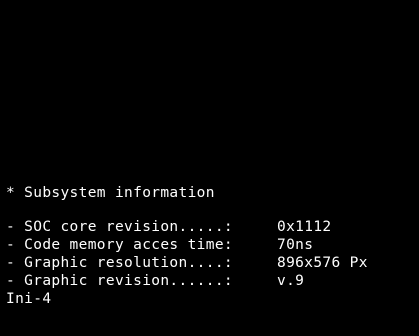 The image size is (419, 336). What do you see at coordinates (119, 281) in the screenshot?
I see `info-label: - Graphic revision......:` at bounding box center [119, 281].